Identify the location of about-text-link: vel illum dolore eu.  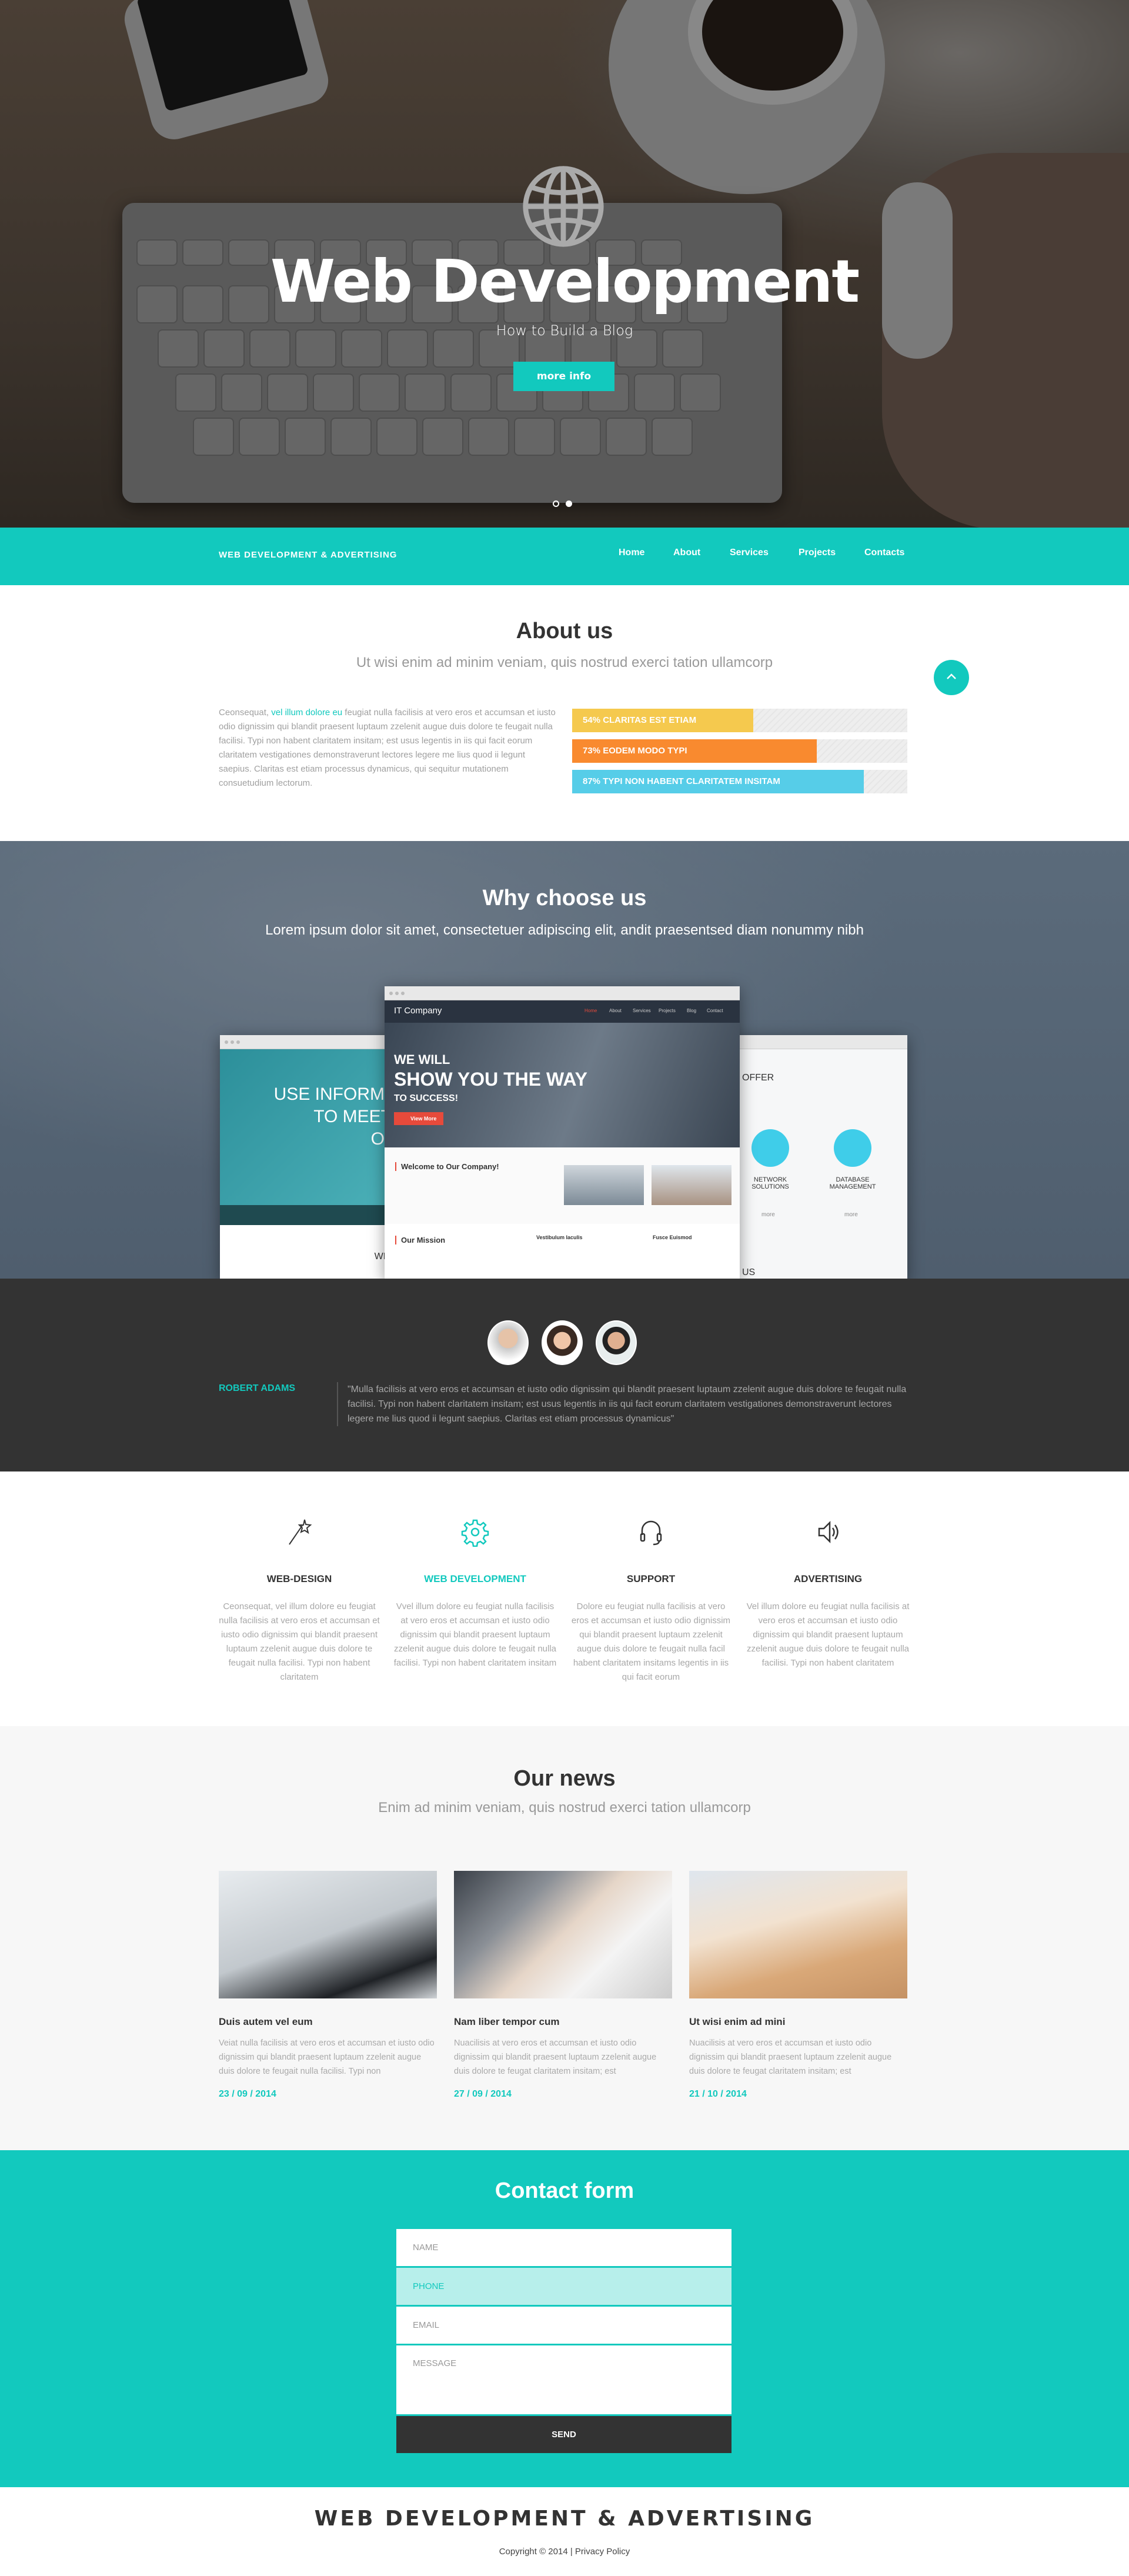
(306, 713).